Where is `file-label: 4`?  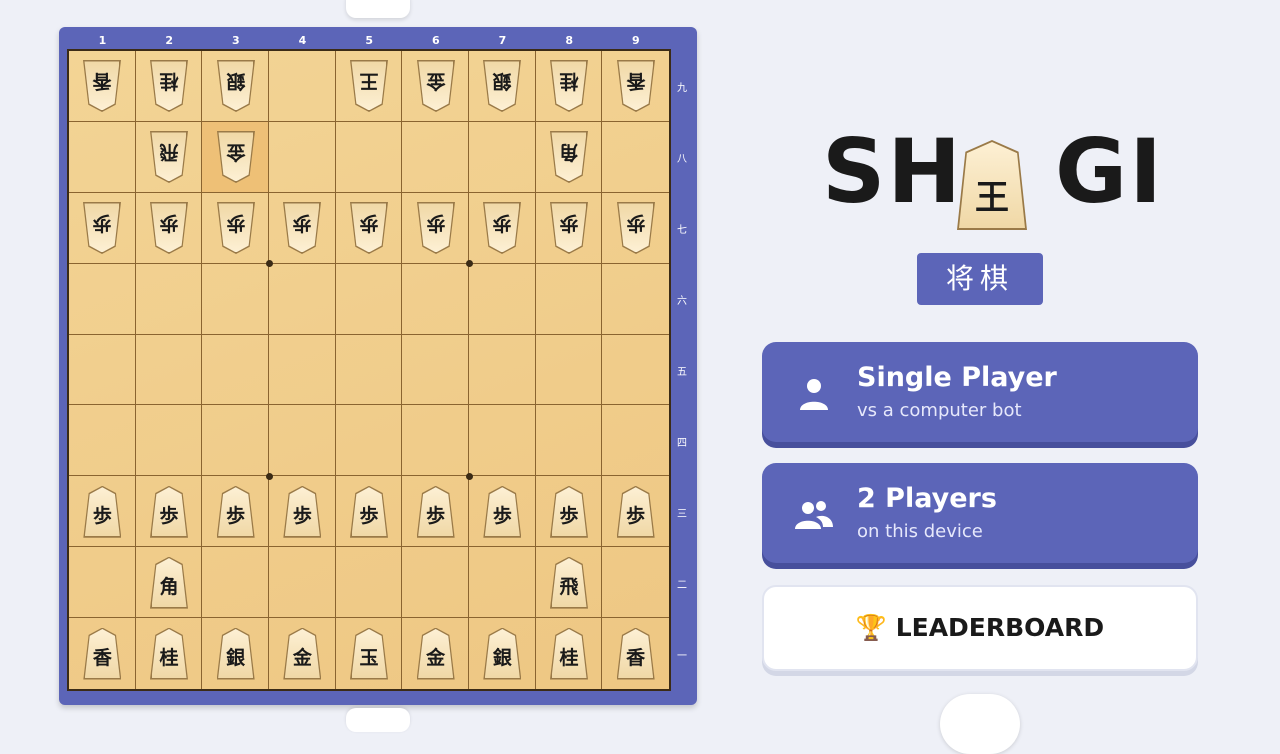 file-label: 4 is located at coordinates (302, 40).